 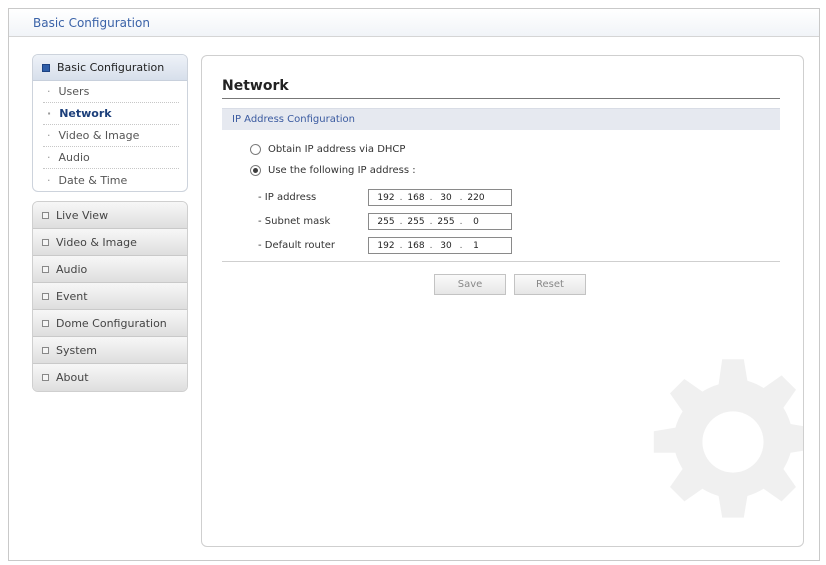 I want to click on menu-item-label: Dome Configuration, so click(x=111, y=323).